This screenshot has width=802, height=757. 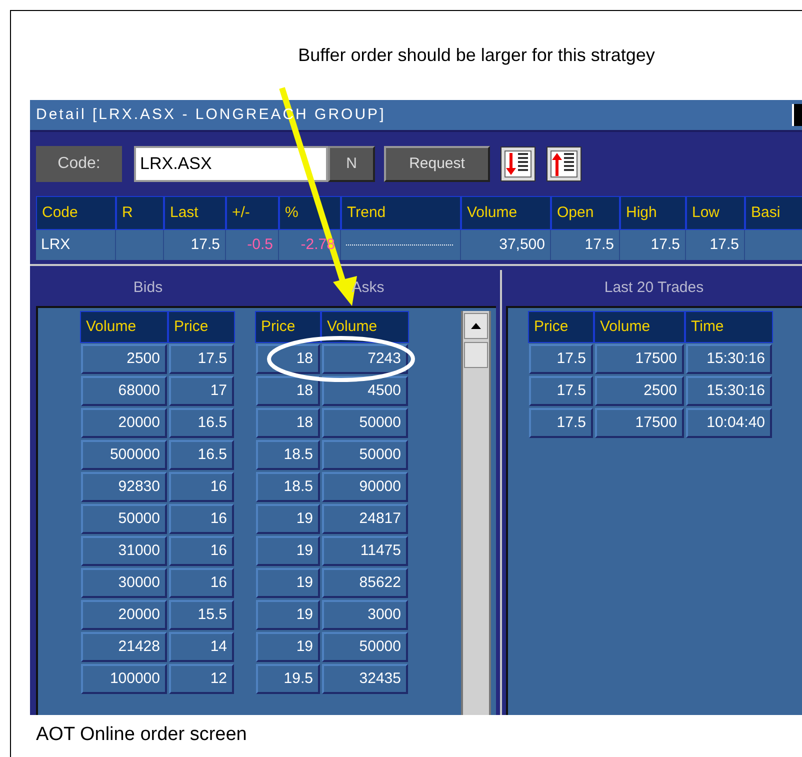 I want to click on table-cell: 10:04:40, so click(x=729, y=423).